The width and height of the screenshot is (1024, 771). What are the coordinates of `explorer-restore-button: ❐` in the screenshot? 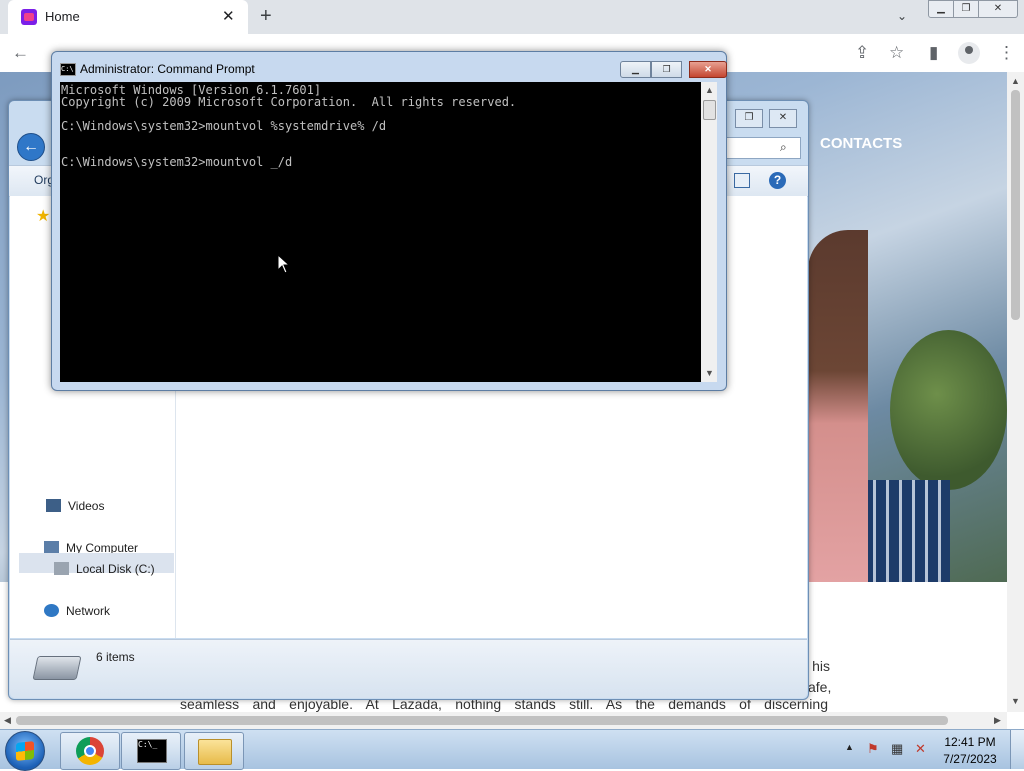 It's located at (749, 118).